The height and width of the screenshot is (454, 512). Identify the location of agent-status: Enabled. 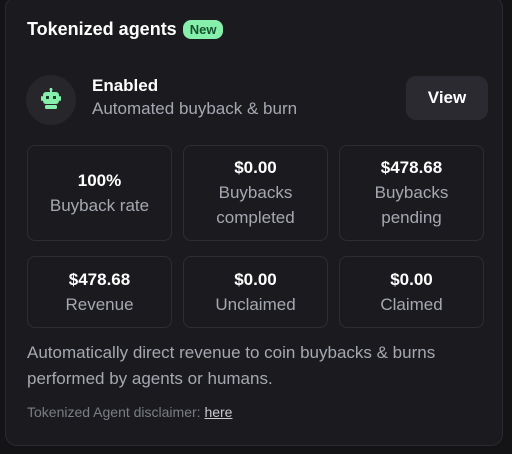
(125, 85).